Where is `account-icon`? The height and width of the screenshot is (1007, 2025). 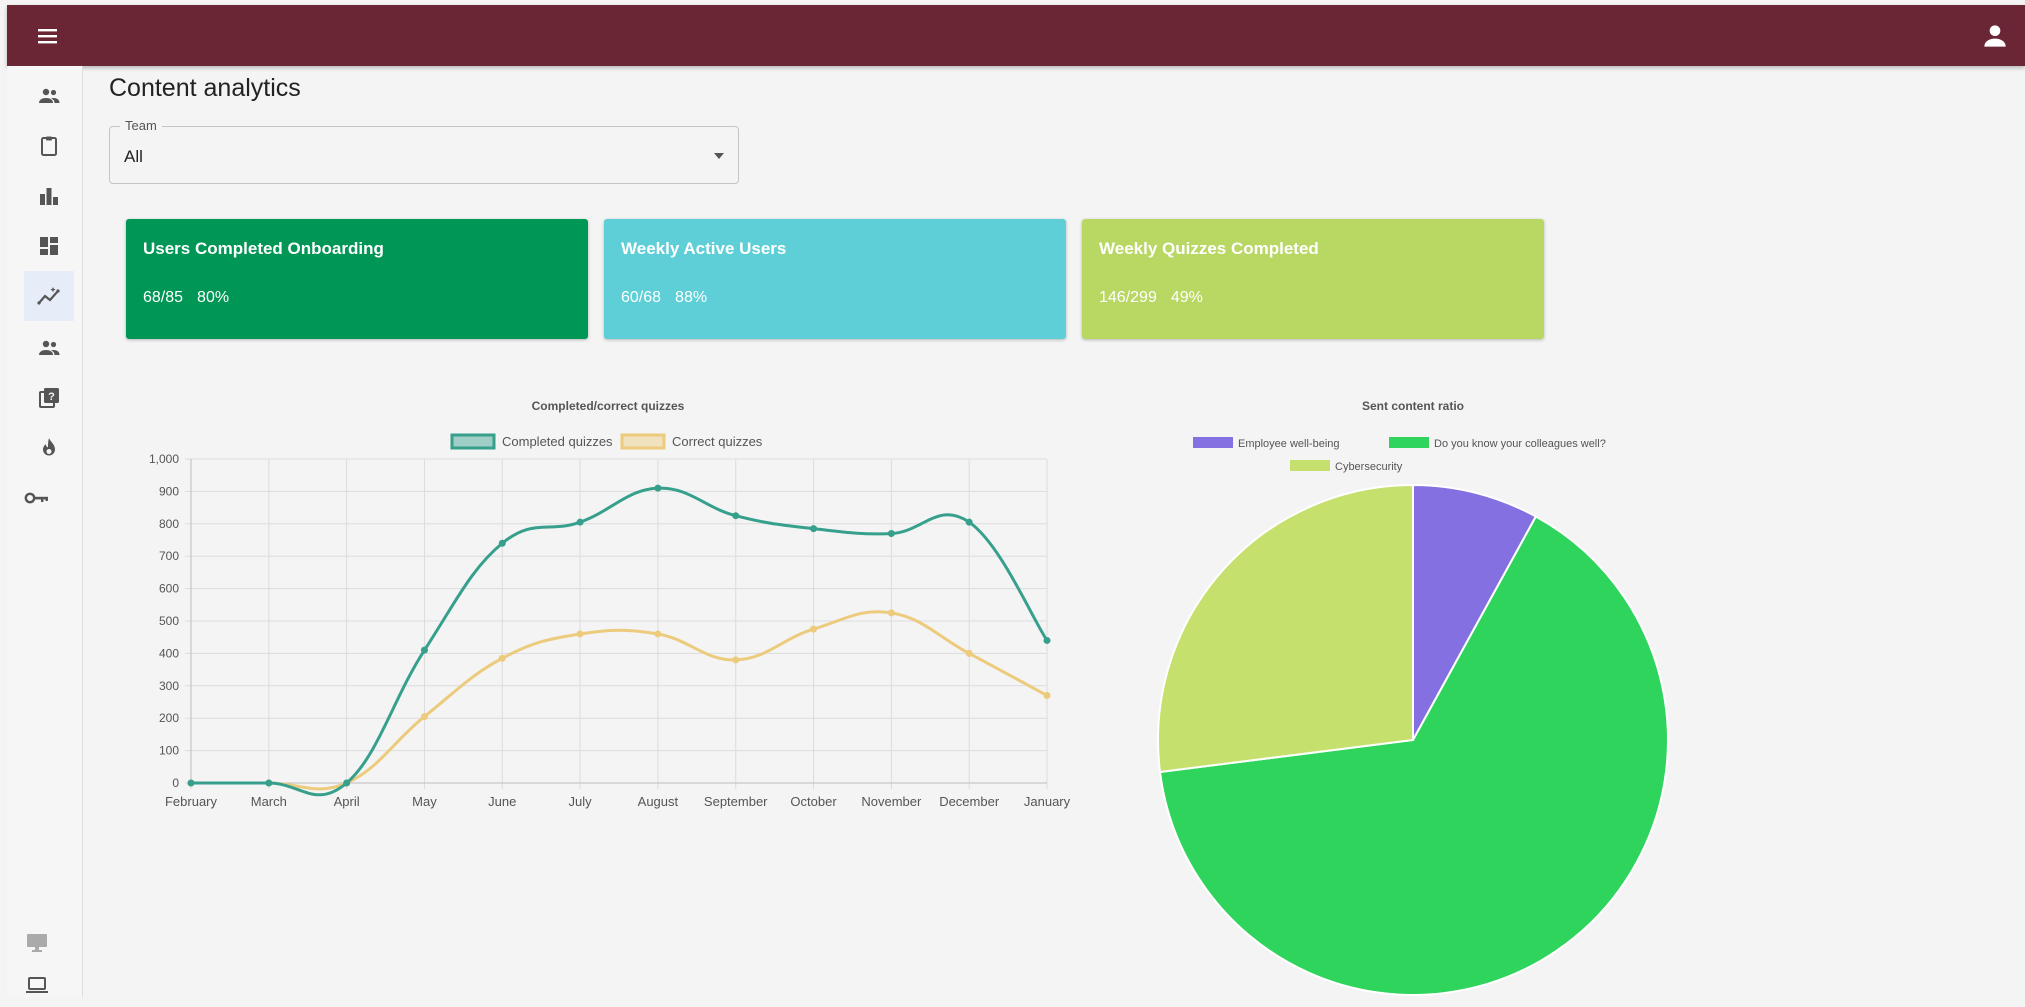
account-icon is located at coordinates (1995, 36).